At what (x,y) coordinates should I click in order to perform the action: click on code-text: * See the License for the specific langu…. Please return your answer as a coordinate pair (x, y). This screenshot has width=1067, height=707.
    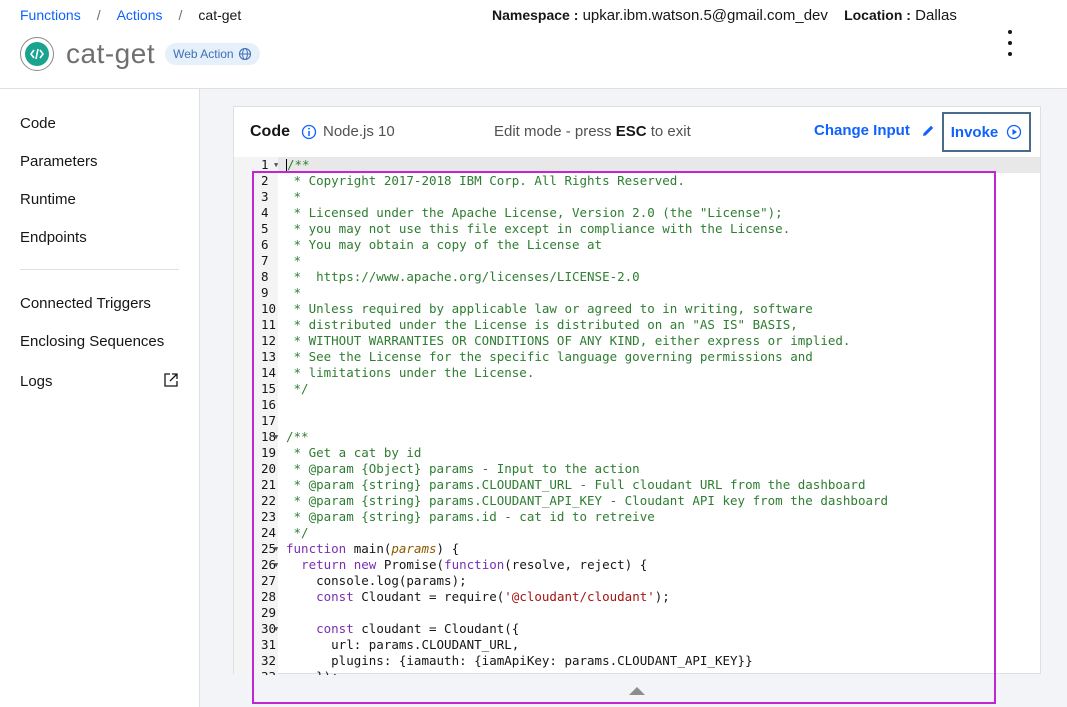
    Looking at the image, I should click on (549, 356).